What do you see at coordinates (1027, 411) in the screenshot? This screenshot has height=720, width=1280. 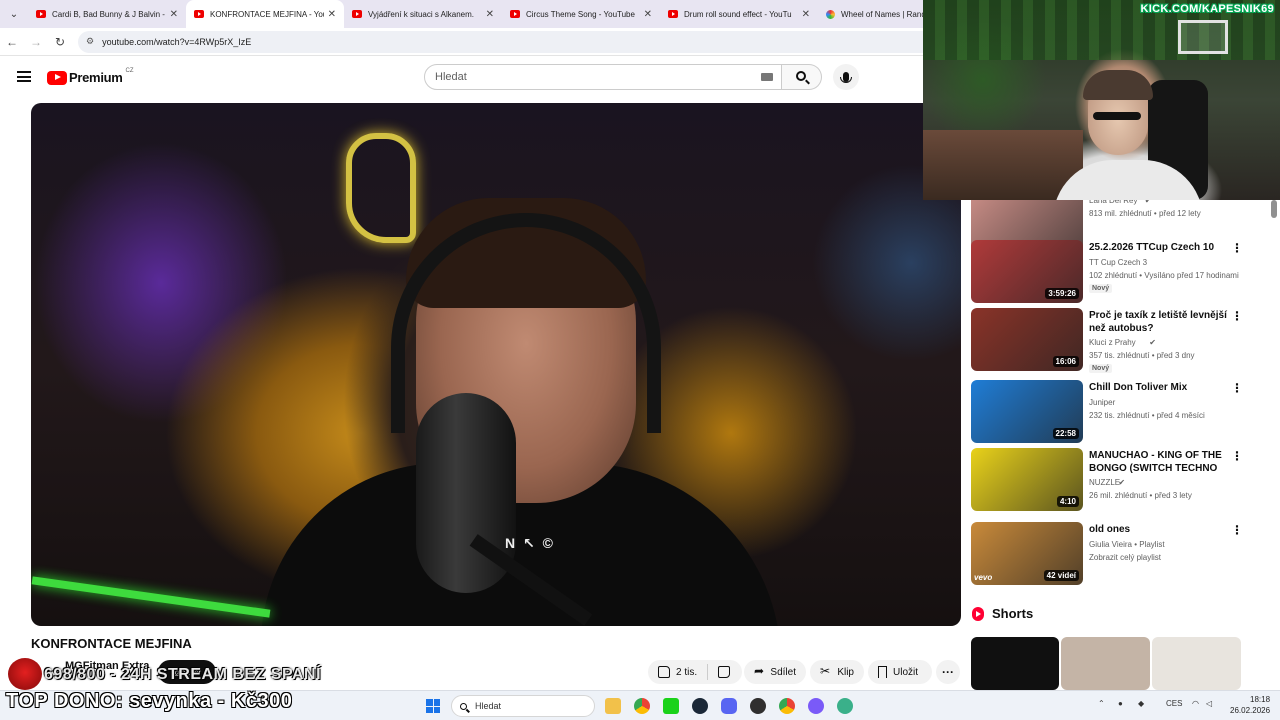 I see `recommendation-thumbnail: 22:58` at bounding box center [1027, 411].